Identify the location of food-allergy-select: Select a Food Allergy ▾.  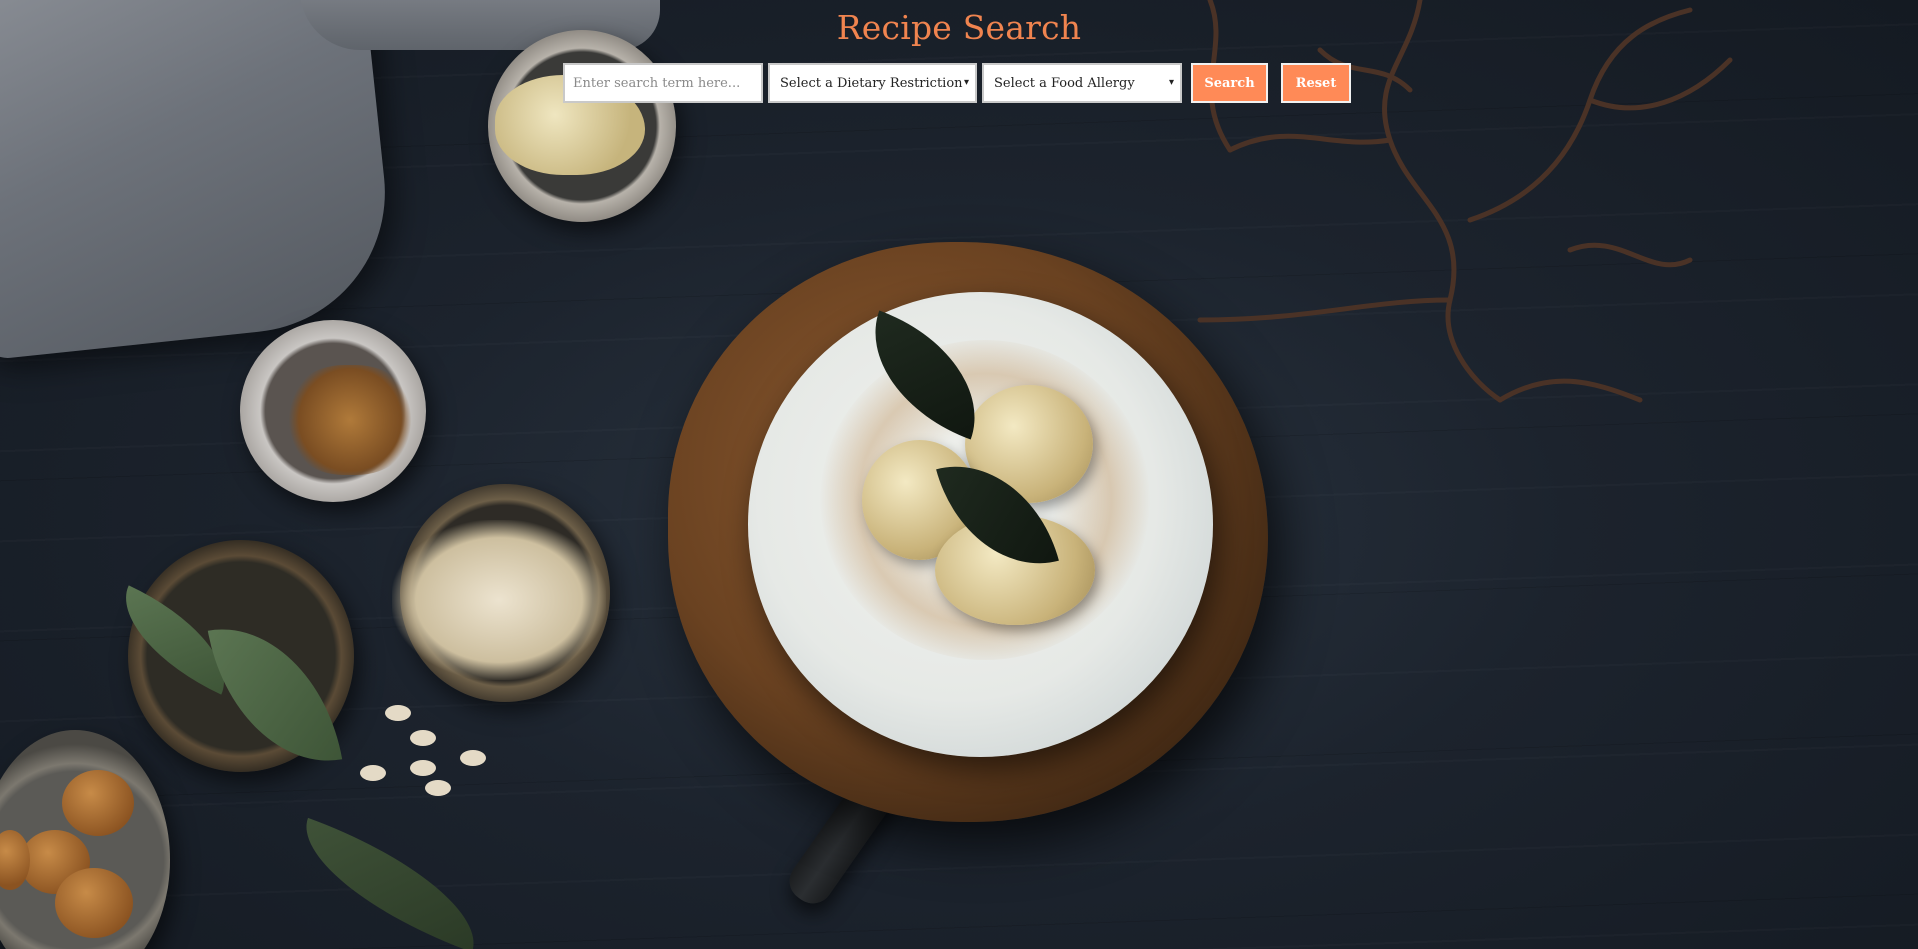
(1082, 83).